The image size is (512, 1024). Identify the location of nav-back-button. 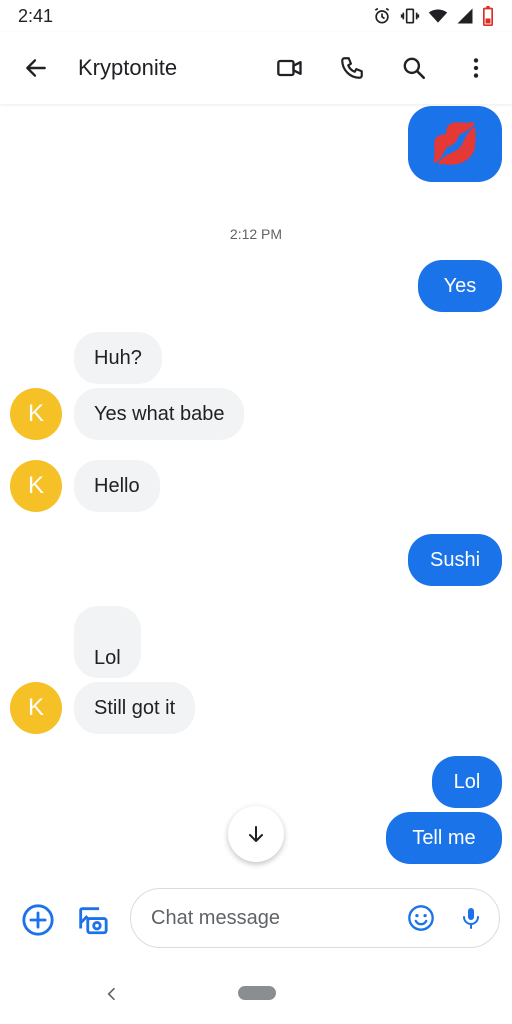
(112, 994).